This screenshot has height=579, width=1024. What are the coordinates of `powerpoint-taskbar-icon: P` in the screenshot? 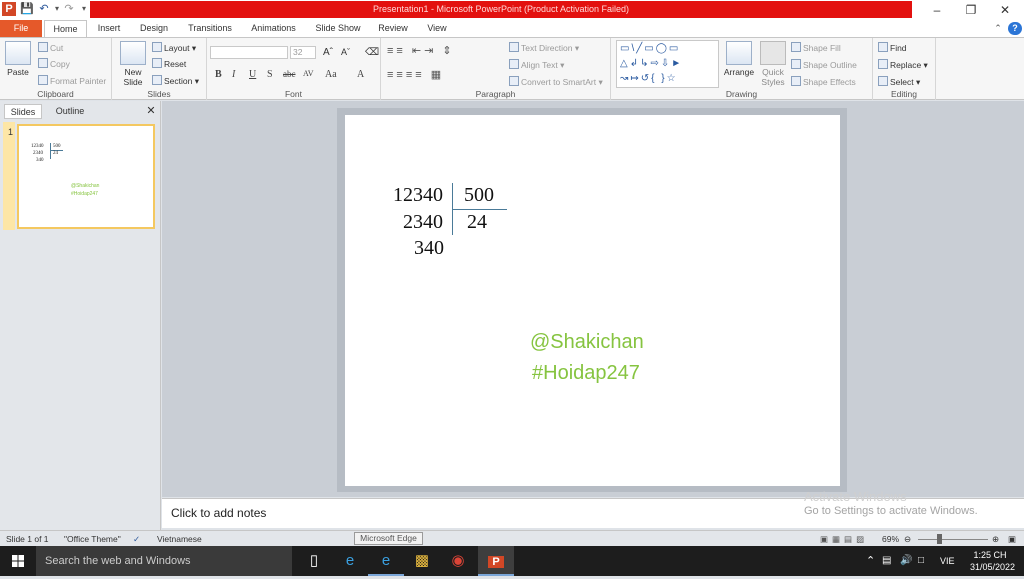 It's located at (496, 561).